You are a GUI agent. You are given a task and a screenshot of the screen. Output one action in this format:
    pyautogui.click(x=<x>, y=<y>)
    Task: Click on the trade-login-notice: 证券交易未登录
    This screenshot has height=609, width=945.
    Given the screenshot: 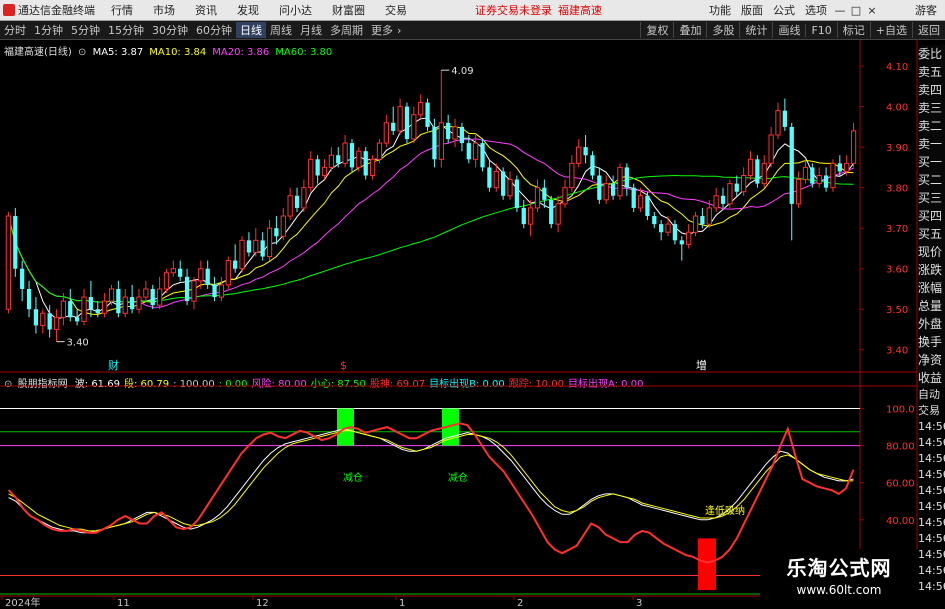 What is the action you would take?
    pyautogui.click(x=513, y=10)
    